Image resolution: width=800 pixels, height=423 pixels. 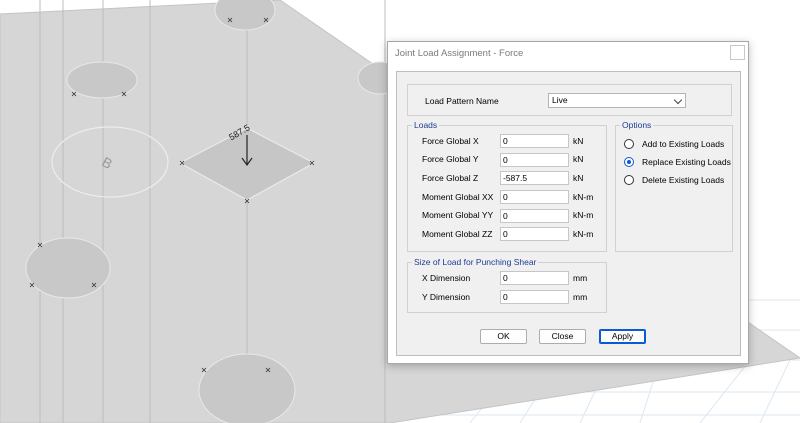 What do you see at coordinates (534, 197) in the screenshot?
I see `moment-xx-input: 0` at bounding box center [534, 197].